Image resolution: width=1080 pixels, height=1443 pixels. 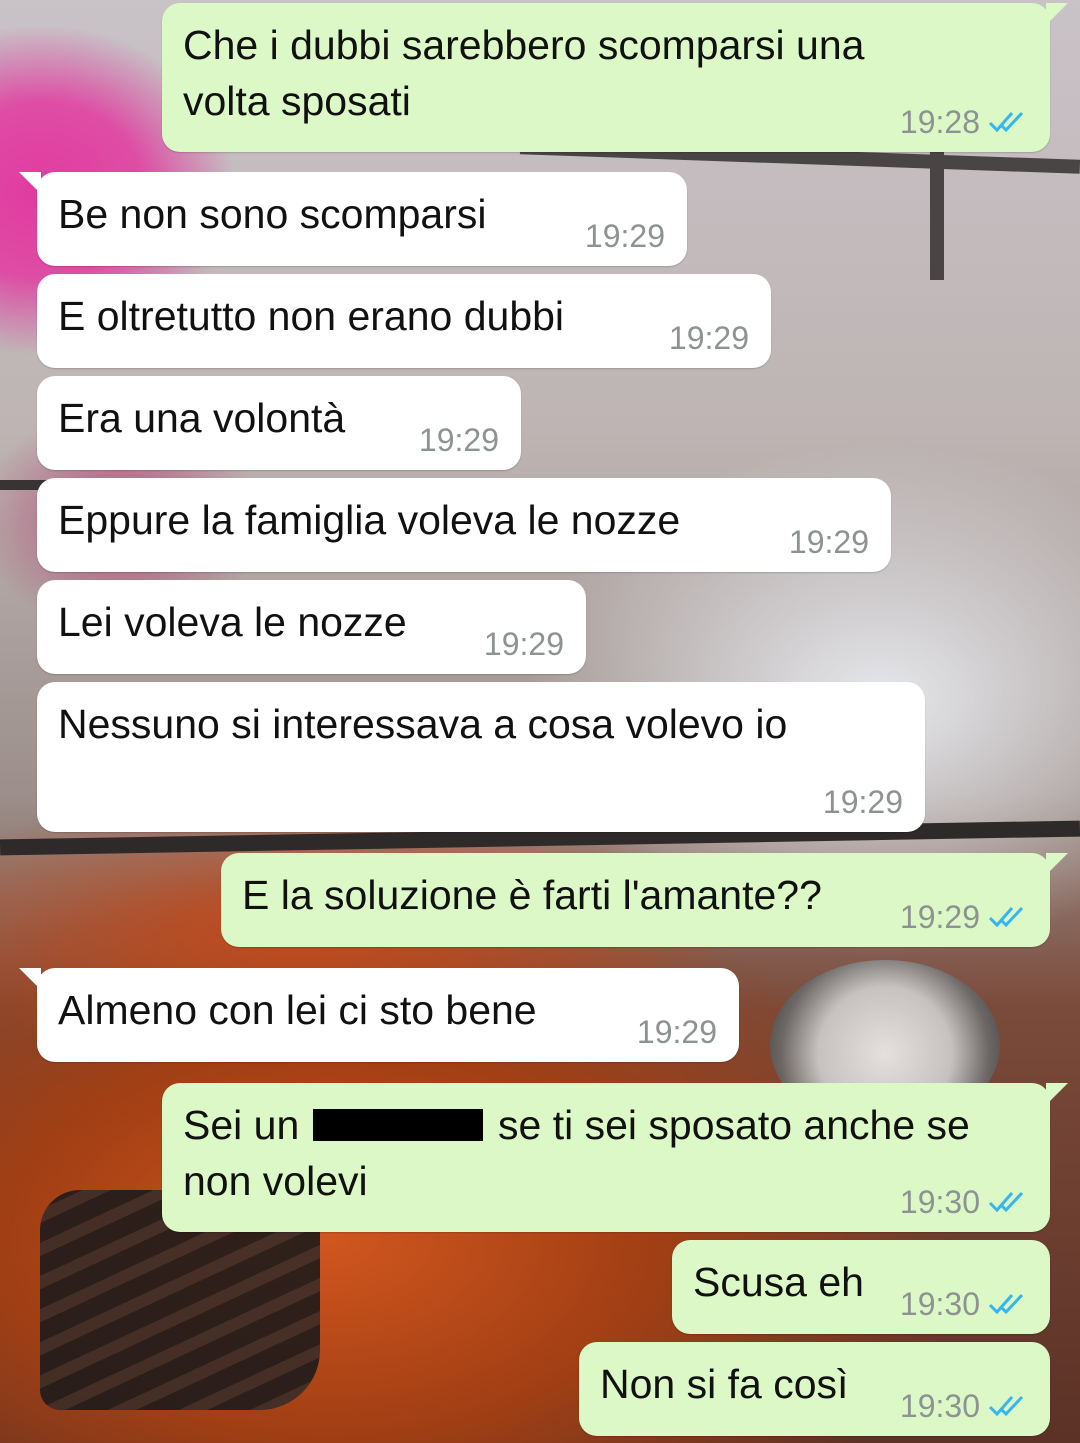 I want to click on outgoing-message-bubble: E la soluzione è farti l'amante?? 19:29, so click(x=644, y=900).